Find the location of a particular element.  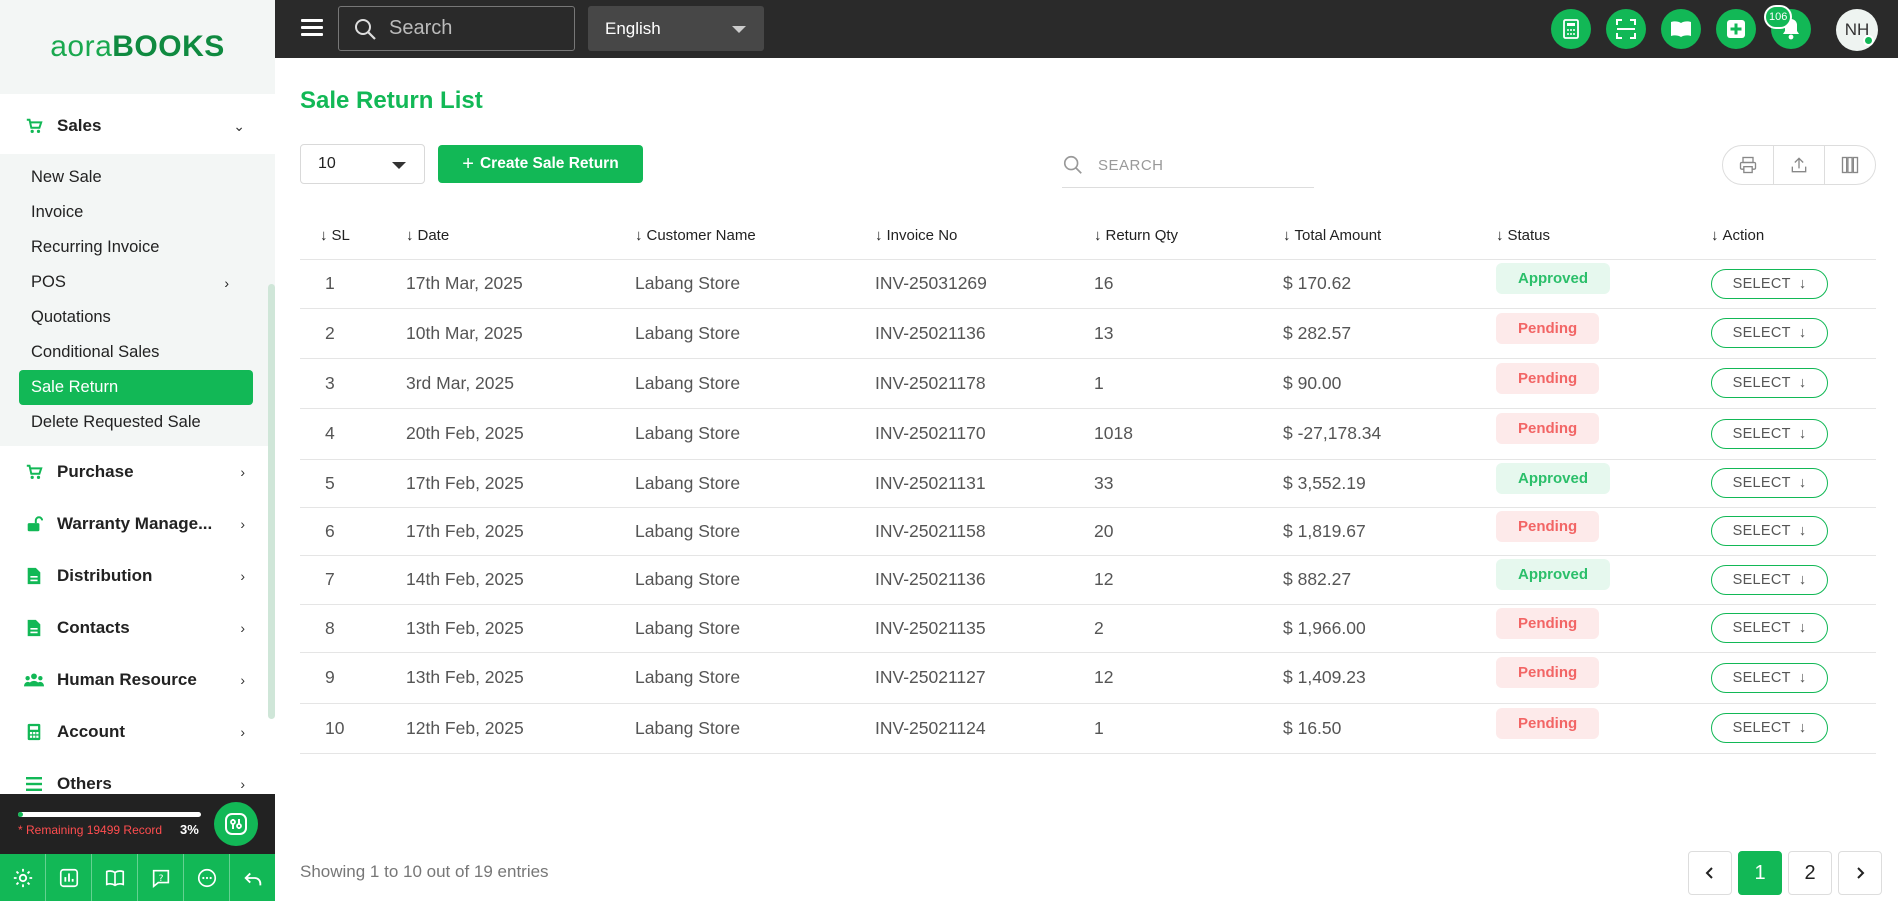

ledger-button is located at coordinates (1681, 29).